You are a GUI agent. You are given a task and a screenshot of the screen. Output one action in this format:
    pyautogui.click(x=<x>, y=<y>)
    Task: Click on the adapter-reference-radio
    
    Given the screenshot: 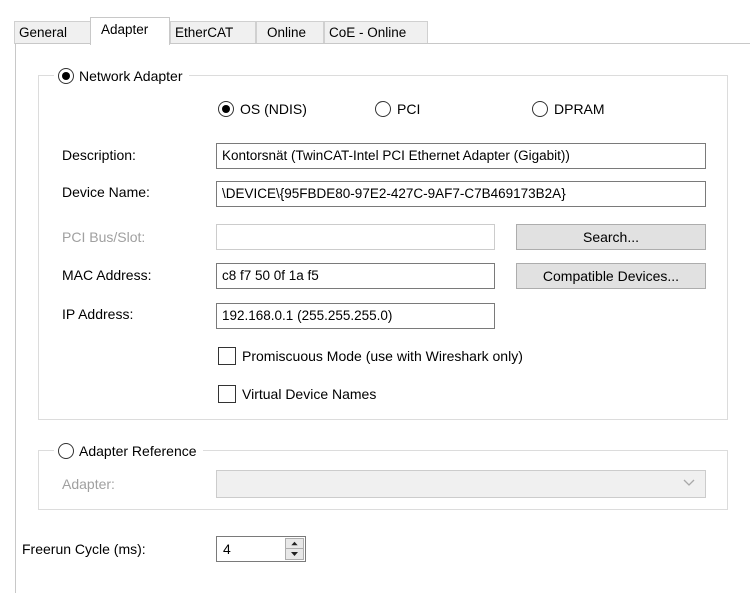 What is the action you would take?
    pyautogui.click(x=66, y=451)
    